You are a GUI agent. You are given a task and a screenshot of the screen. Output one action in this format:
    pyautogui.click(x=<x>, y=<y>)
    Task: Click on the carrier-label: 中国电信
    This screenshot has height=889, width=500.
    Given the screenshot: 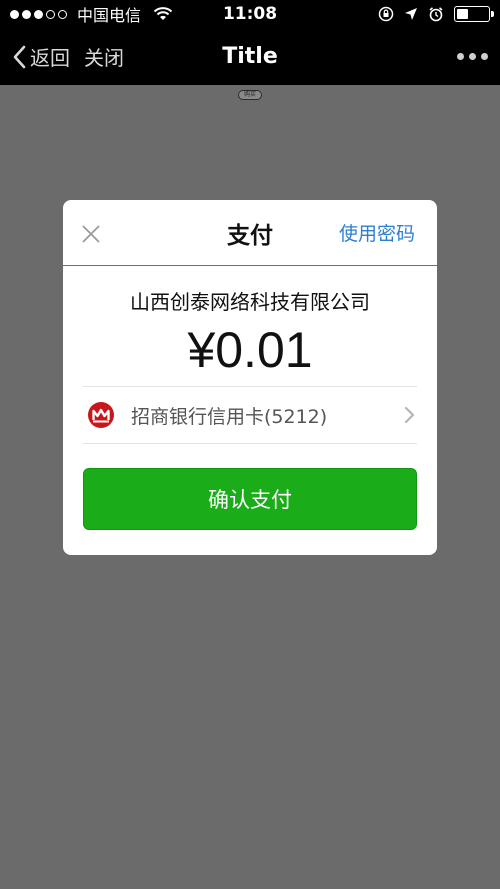 What is the action you would take?
    pyautogui.click(x=109, y=15)
    